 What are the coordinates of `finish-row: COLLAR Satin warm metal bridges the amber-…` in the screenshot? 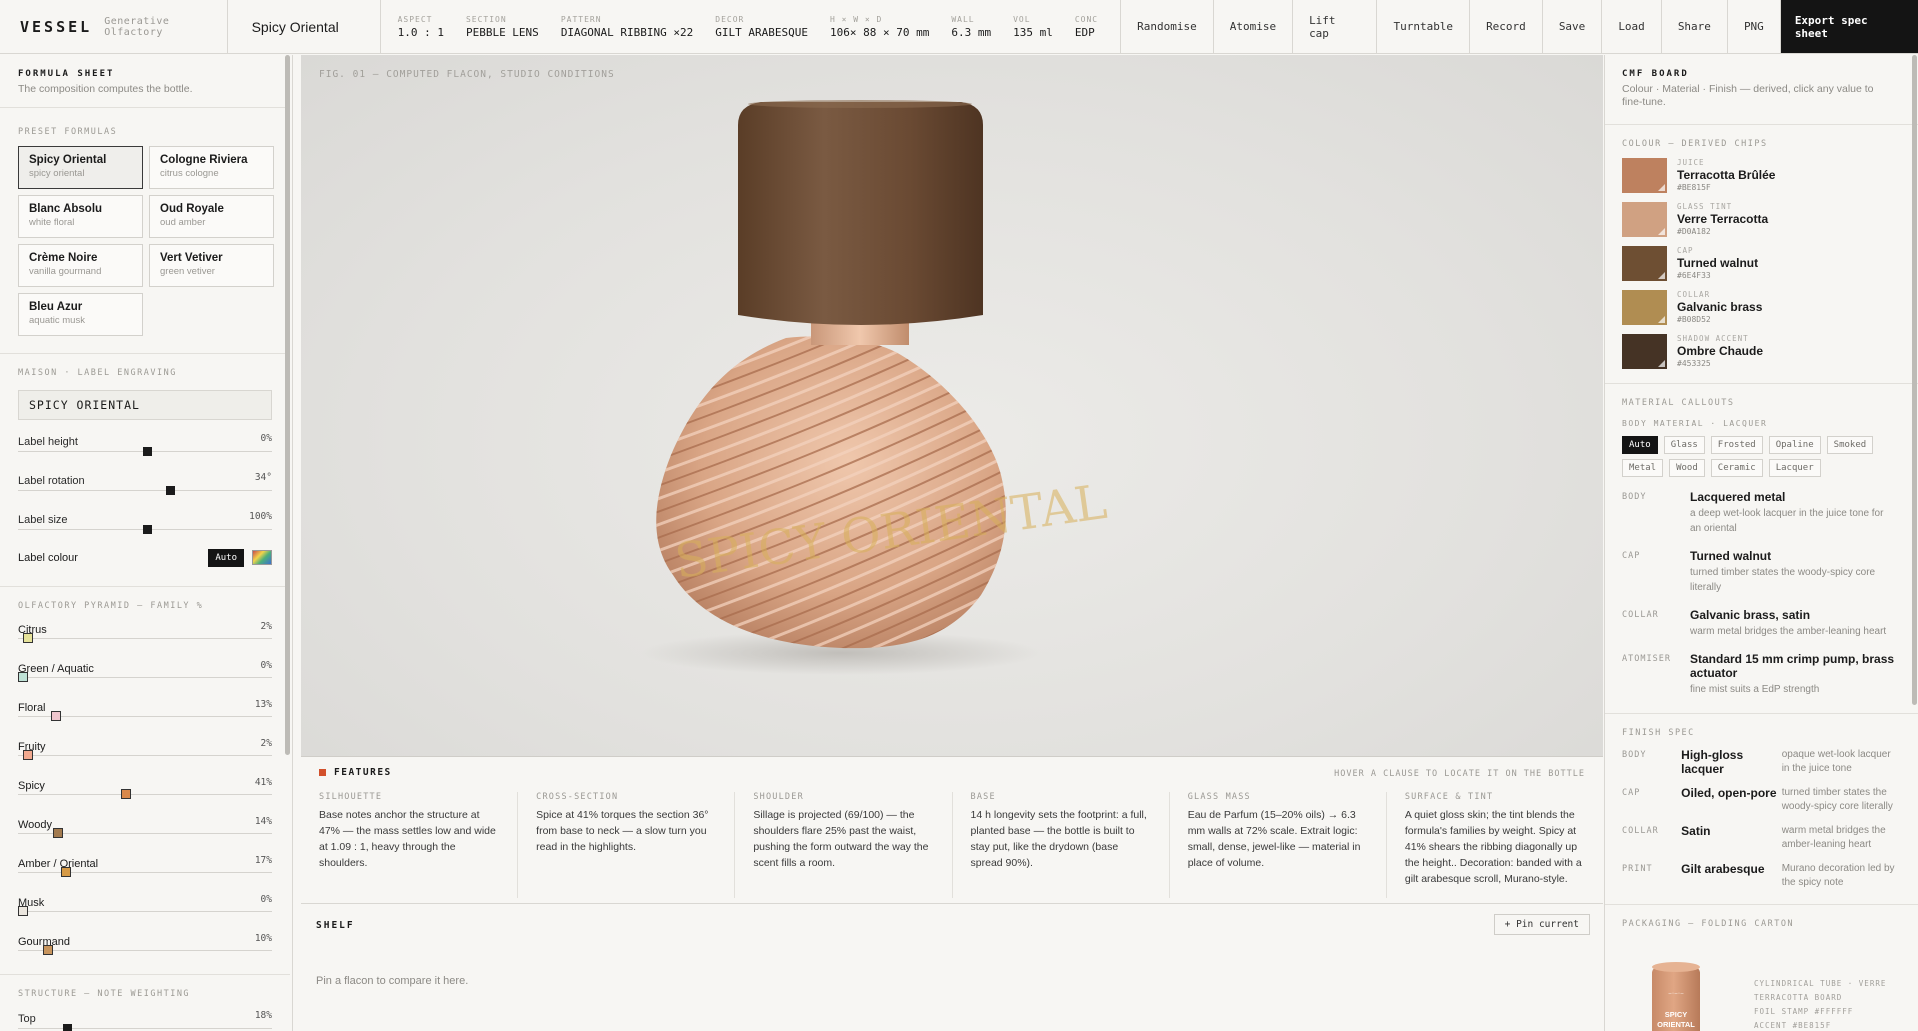 It's located at (1761, 838).